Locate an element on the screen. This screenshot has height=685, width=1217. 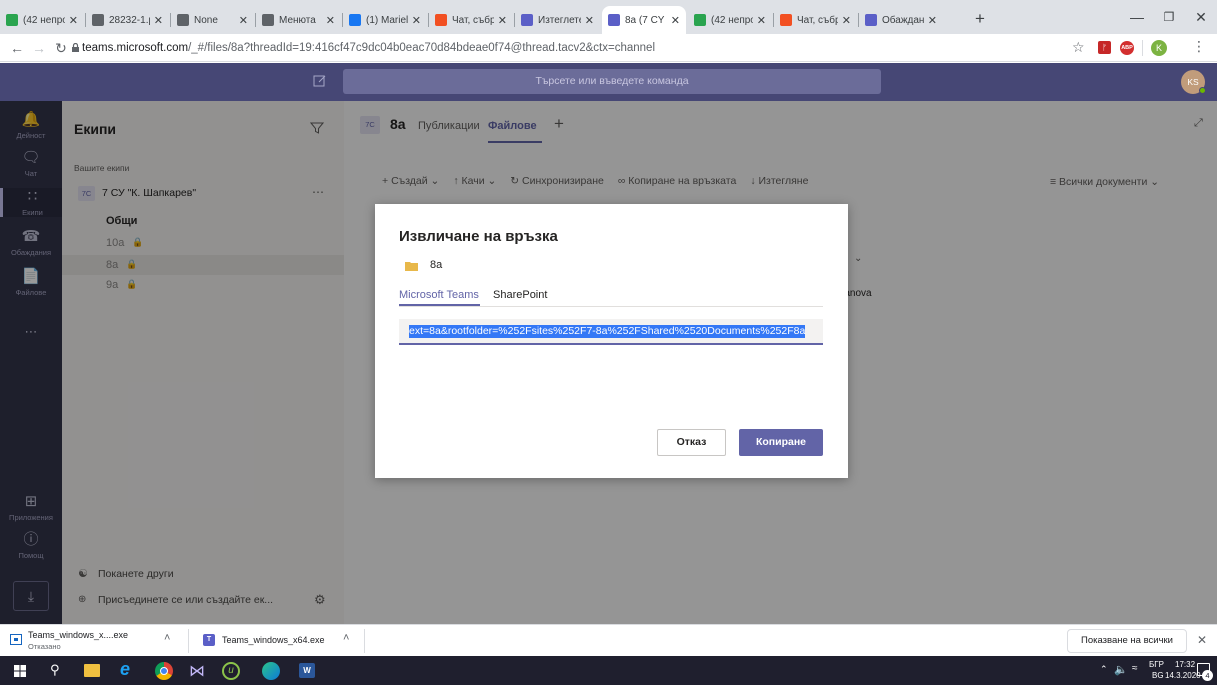
adblock-icon: ABP is located at coordinates (1127, 48).